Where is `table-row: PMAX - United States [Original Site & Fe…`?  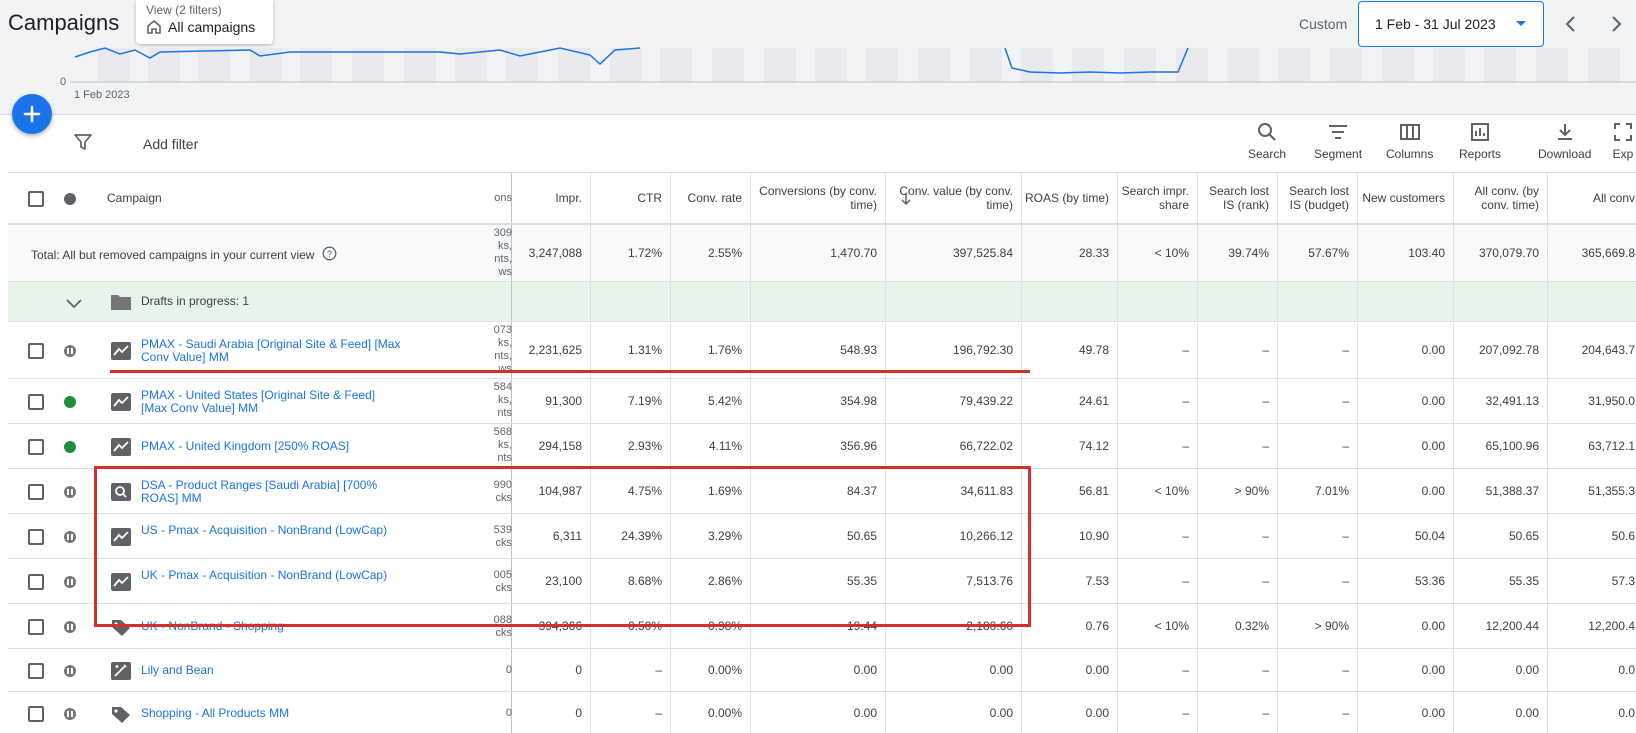
table-row: PMAX - United States [Original Site & Fe… is located at coordinates (822, 401).